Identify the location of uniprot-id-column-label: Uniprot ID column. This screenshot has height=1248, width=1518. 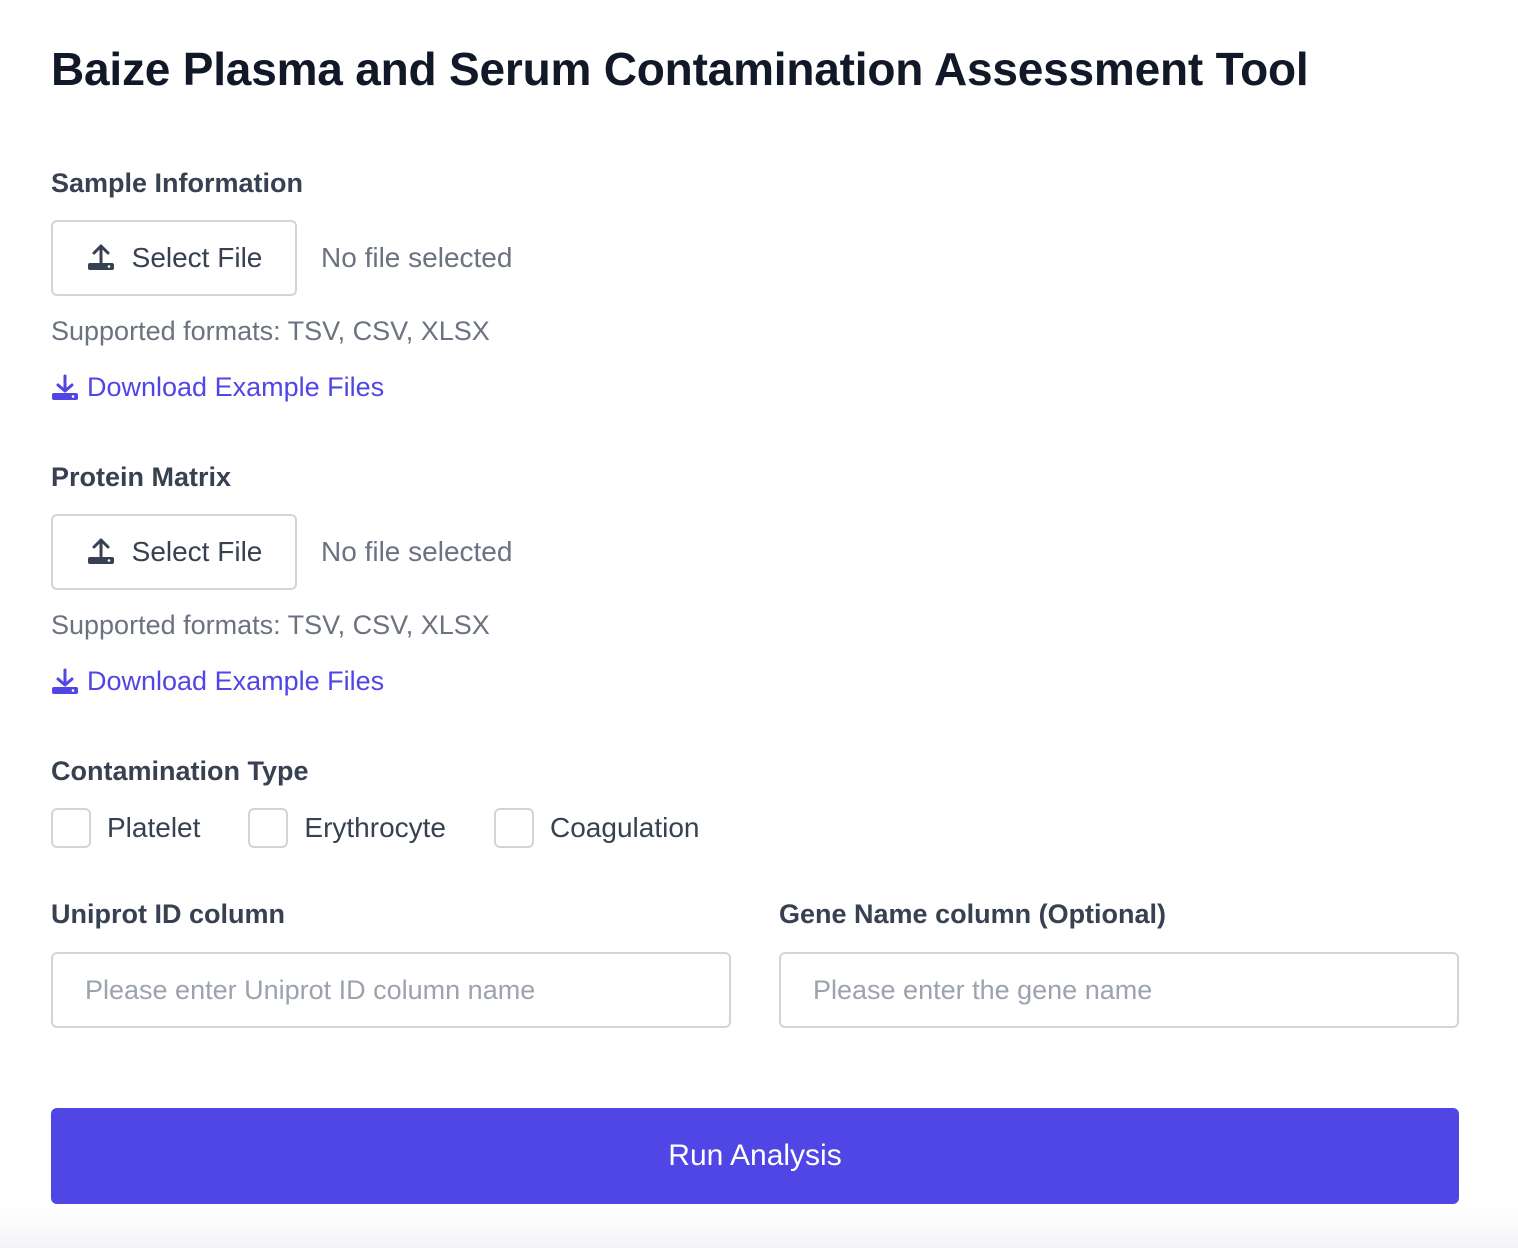
(168, 914).